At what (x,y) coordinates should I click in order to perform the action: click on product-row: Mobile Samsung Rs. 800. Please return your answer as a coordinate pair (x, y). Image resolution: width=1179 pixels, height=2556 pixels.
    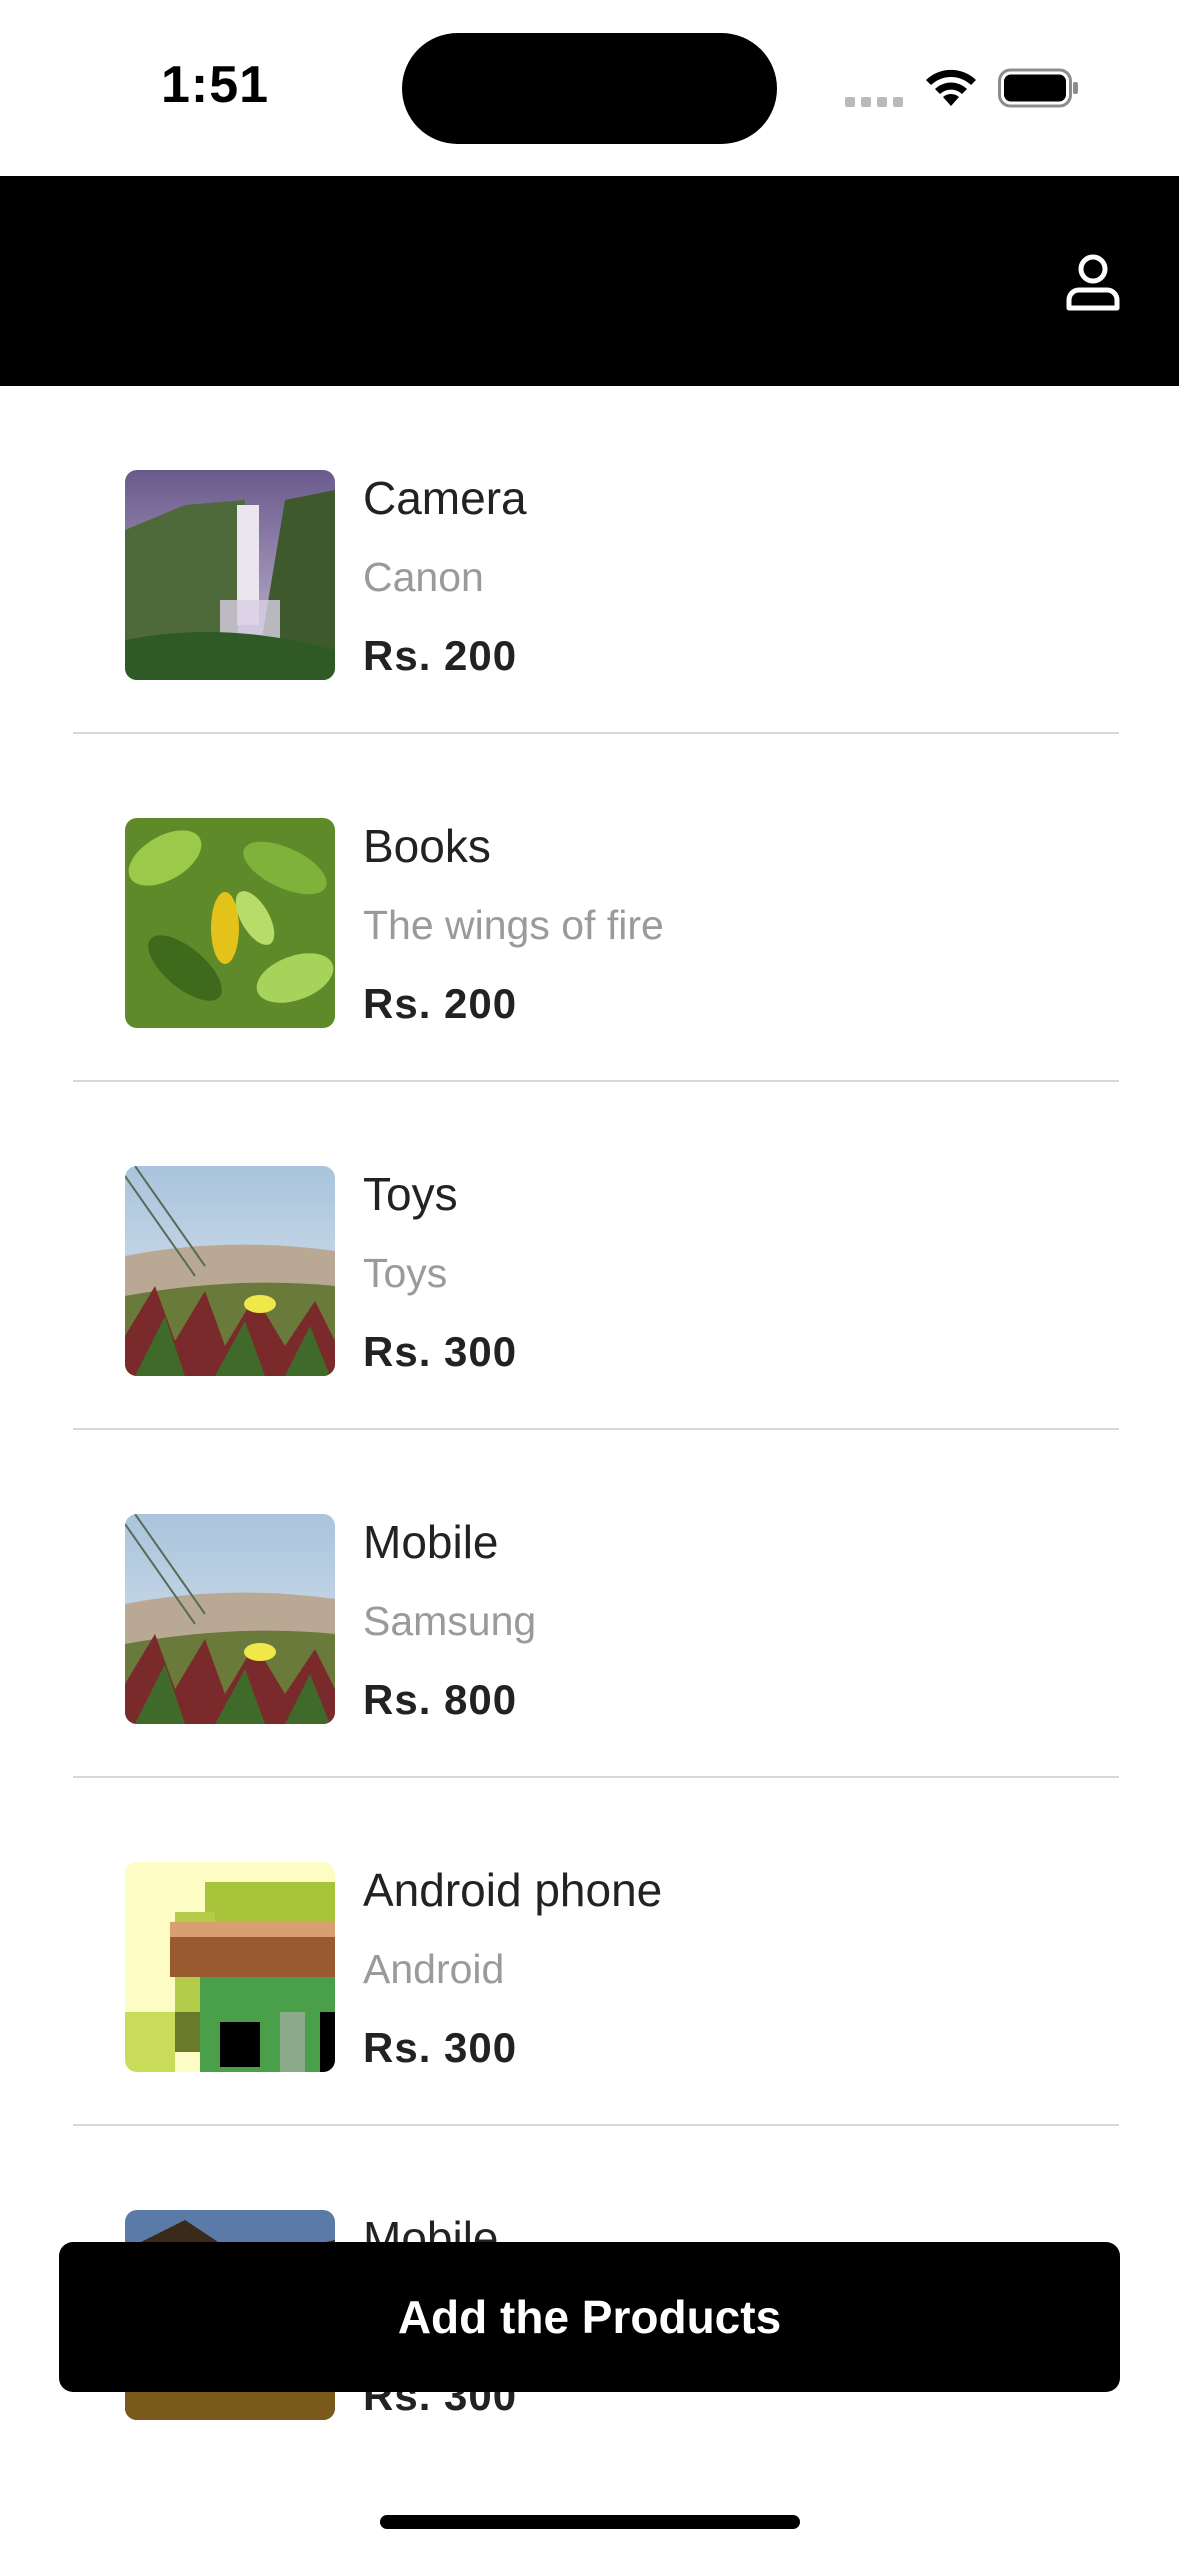
    Looking at the image, I should click on (596, 1604).